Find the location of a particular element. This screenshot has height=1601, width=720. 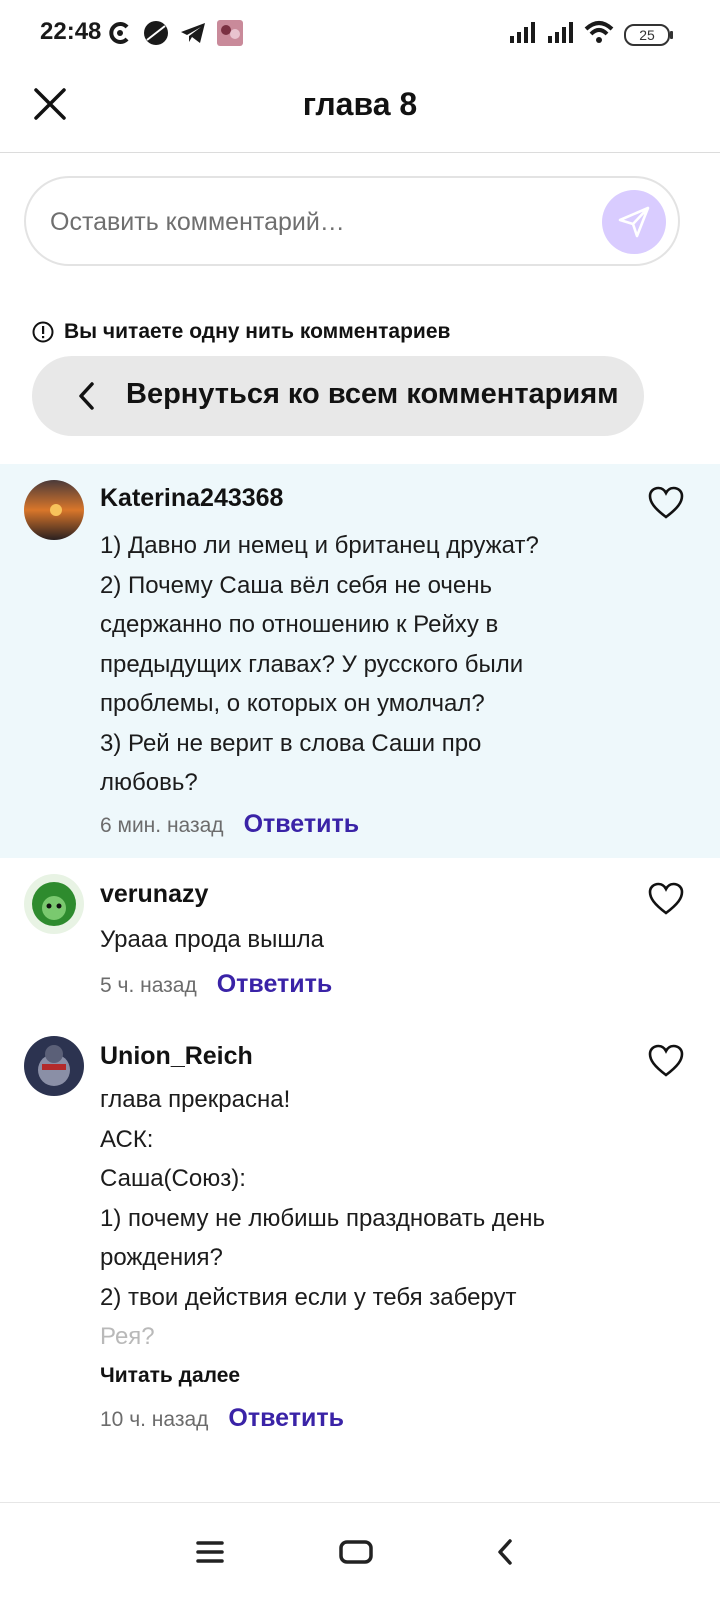

send-button is located at coordinates (634, 222).